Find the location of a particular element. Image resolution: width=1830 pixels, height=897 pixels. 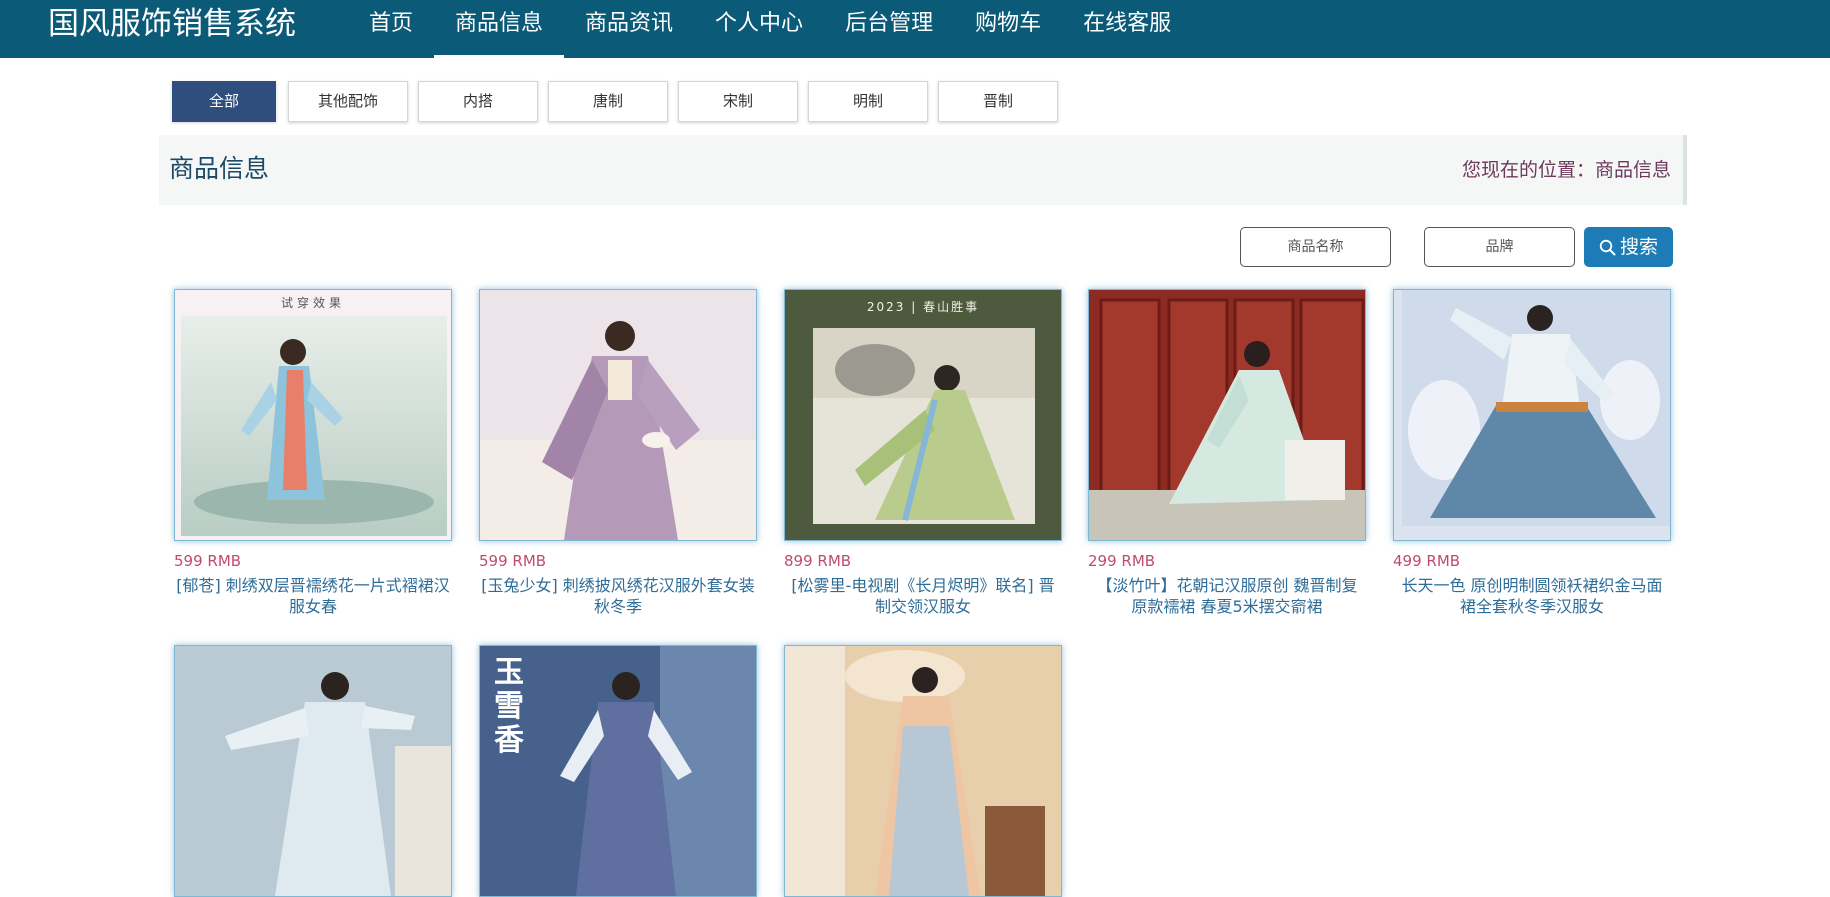

product-card: 玉雪香 is located at coordinates (618, 771).